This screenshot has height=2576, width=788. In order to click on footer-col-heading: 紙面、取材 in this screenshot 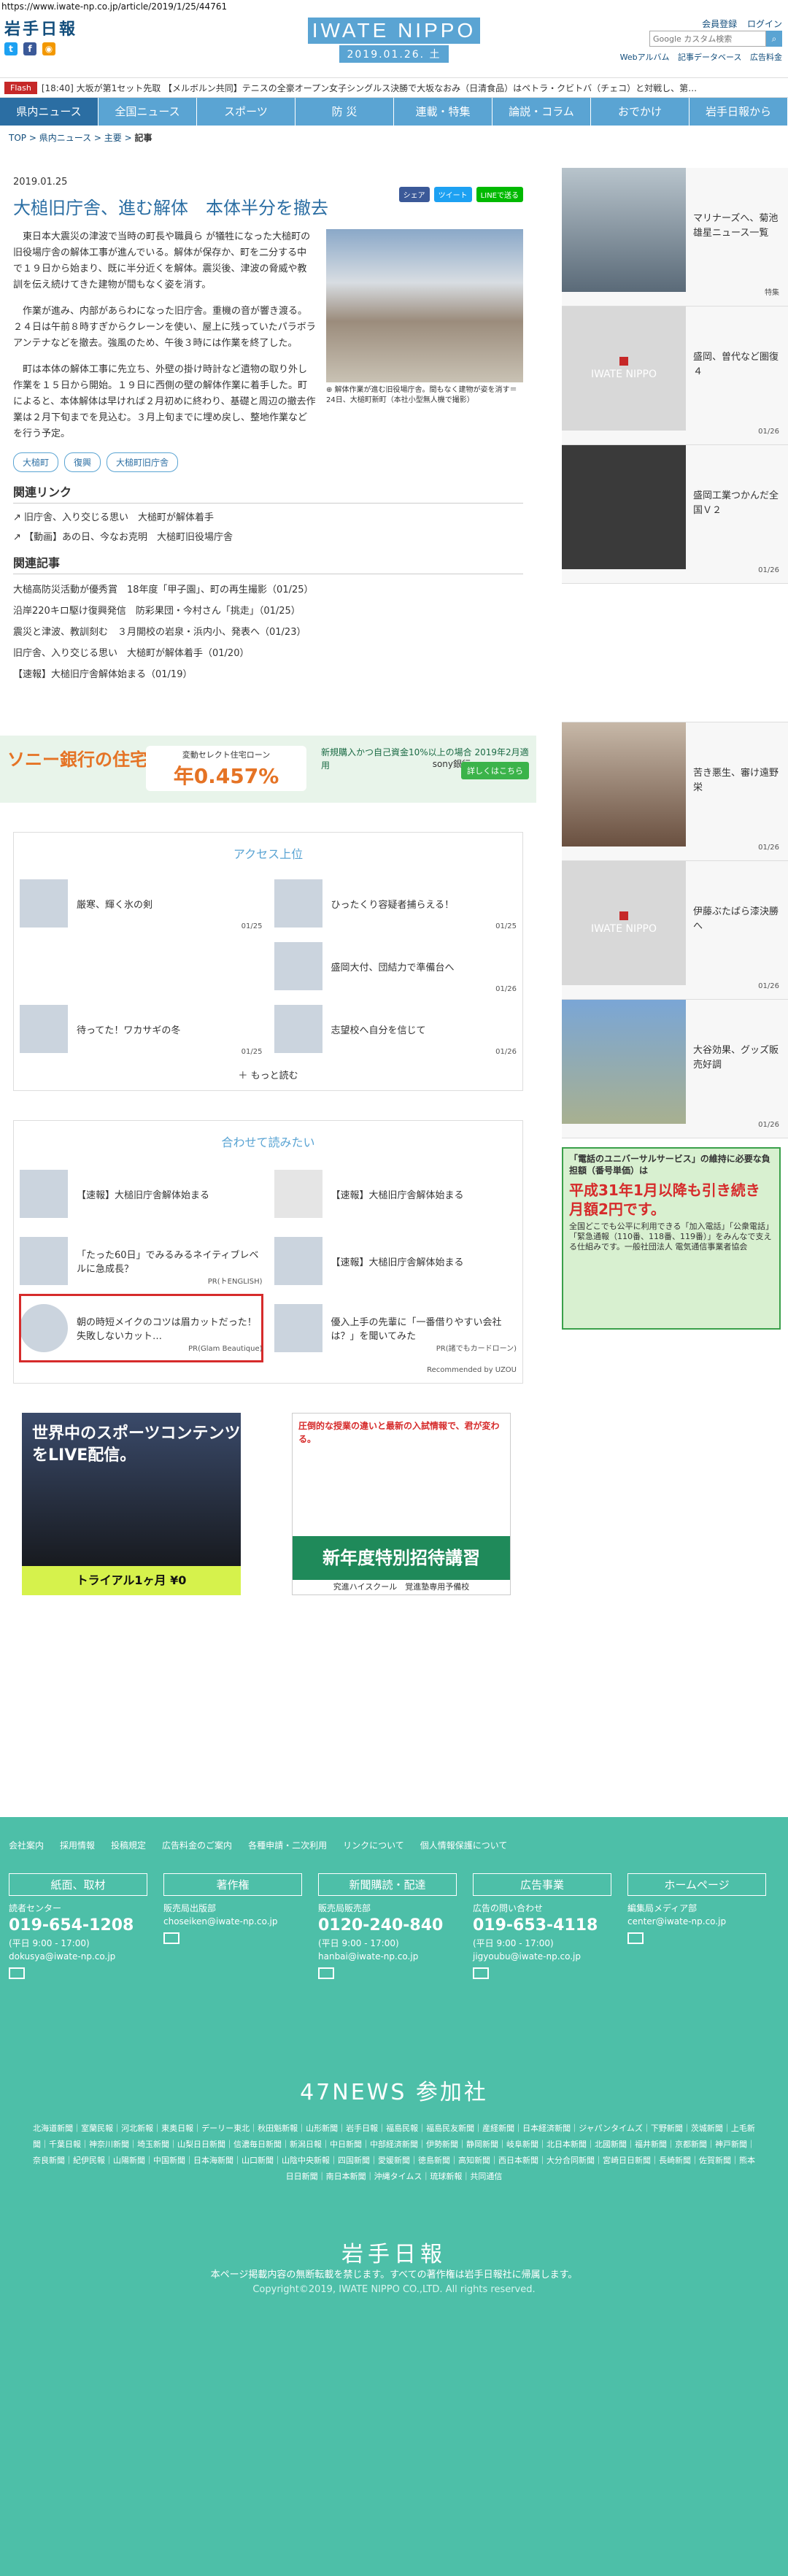, I will do `click(78, 1884)`.